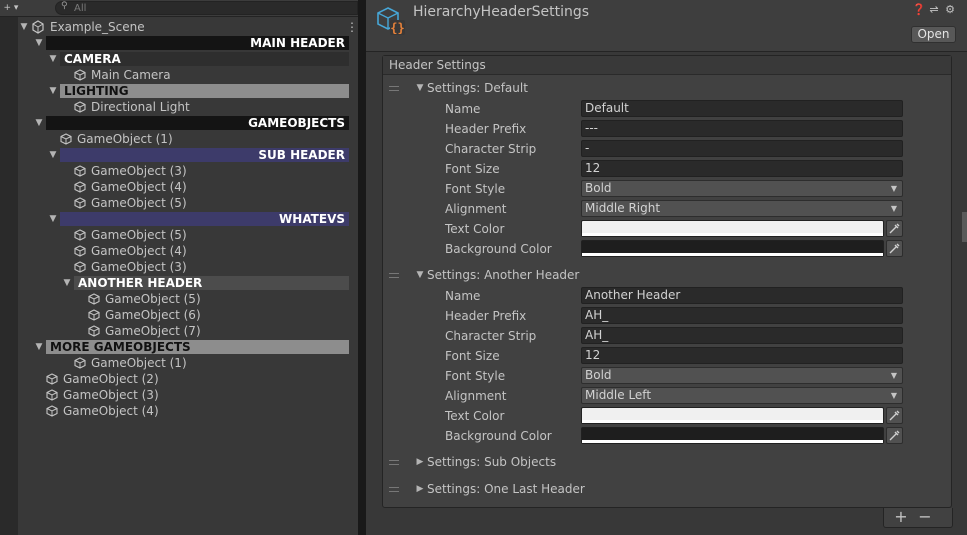  Describe the element at coordinates (188, 379) in the screenshot. I see `hierarchy-object-row: GameObject (2)` at that location.